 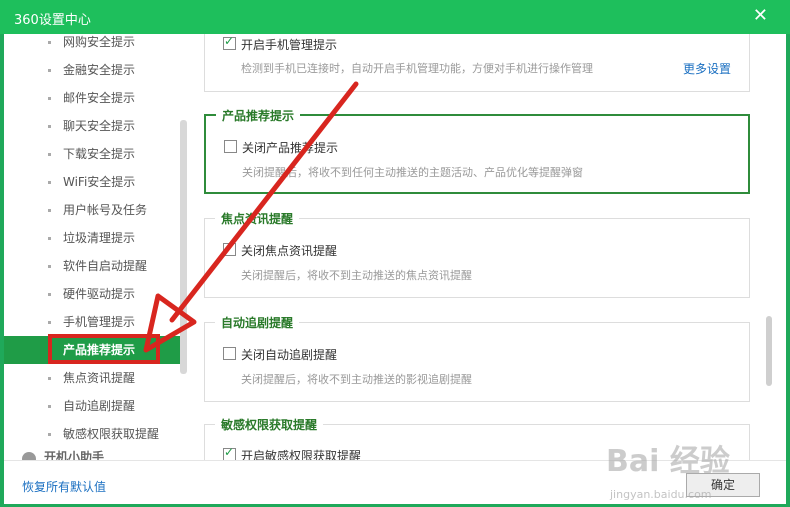 What do you see at coordinates (289, 355) in the screenshot?
I see `auto-drama-label: 关闭自动追剧提醒` at bounding box center [289, 355].